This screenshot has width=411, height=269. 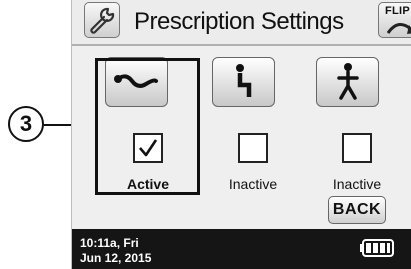 I want to click on battery-icon, so click(x=377, y=248).